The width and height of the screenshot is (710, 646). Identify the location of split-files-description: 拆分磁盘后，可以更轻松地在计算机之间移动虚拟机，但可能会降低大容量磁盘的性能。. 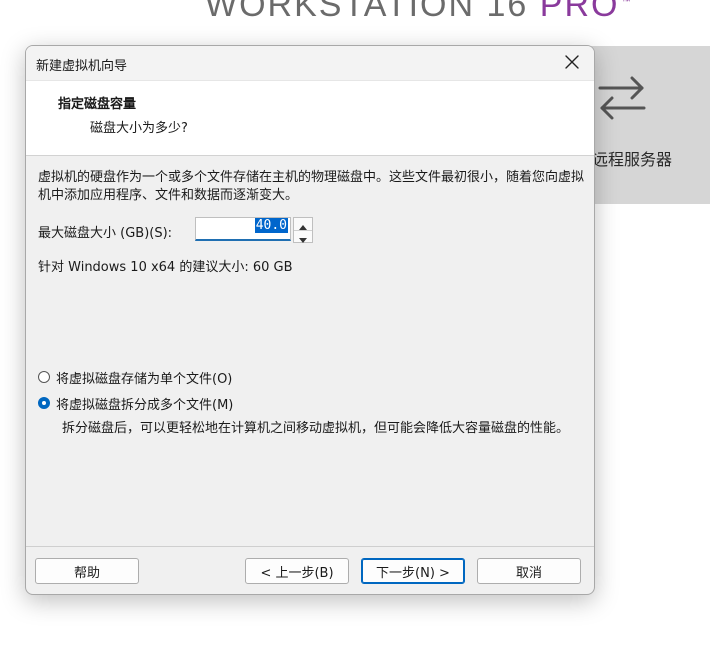
(316, 428).